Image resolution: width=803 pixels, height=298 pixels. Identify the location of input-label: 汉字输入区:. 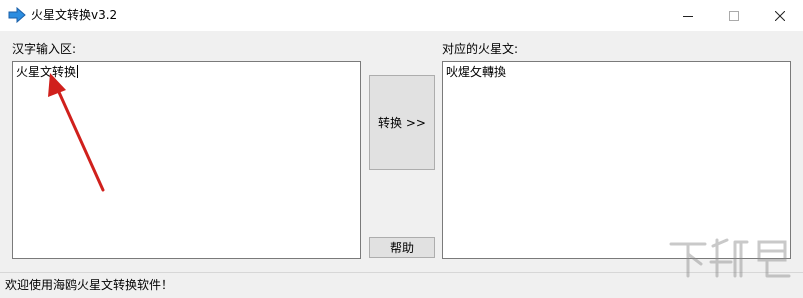
(44, 49).